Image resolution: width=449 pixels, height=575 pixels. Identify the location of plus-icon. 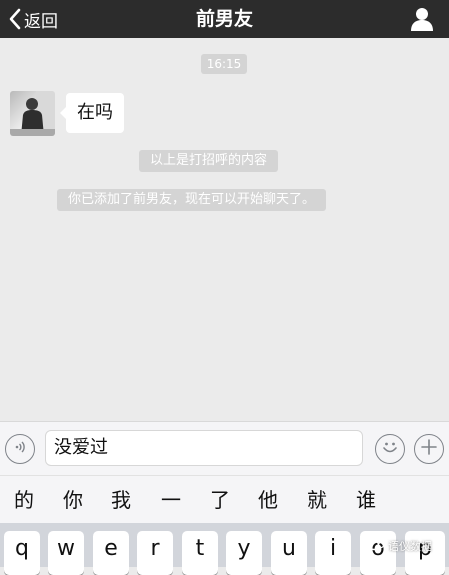
(429, 449).